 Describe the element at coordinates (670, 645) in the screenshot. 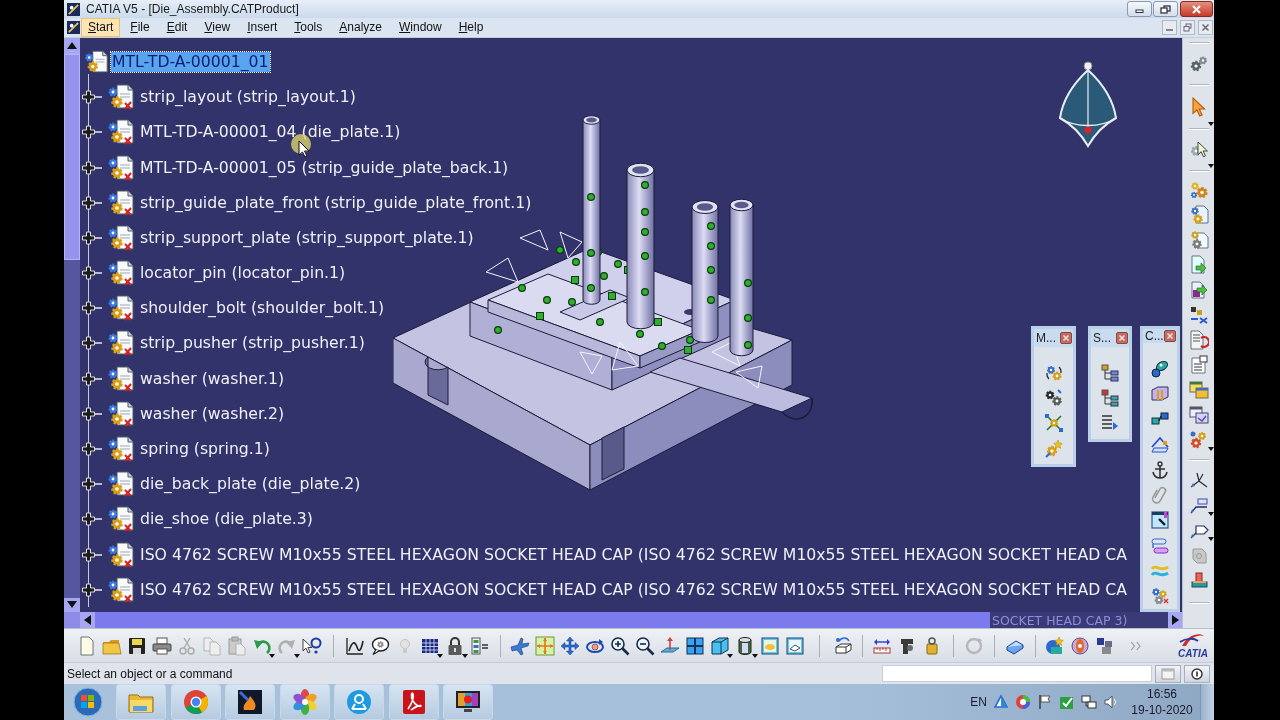

I see `normal-view-icon` at that location.